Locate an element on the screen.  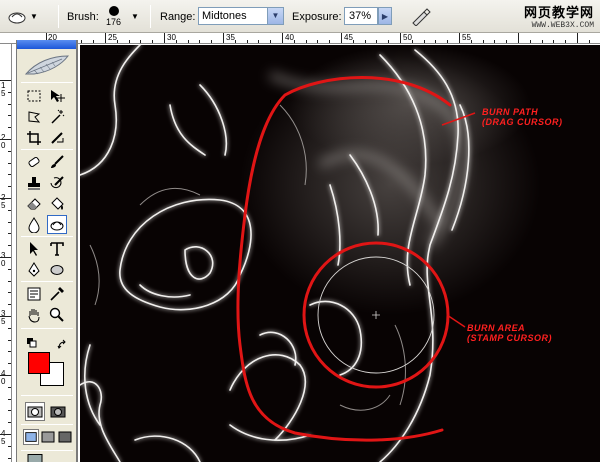
exposure-field: 37% is located at coordinates (361, 16).